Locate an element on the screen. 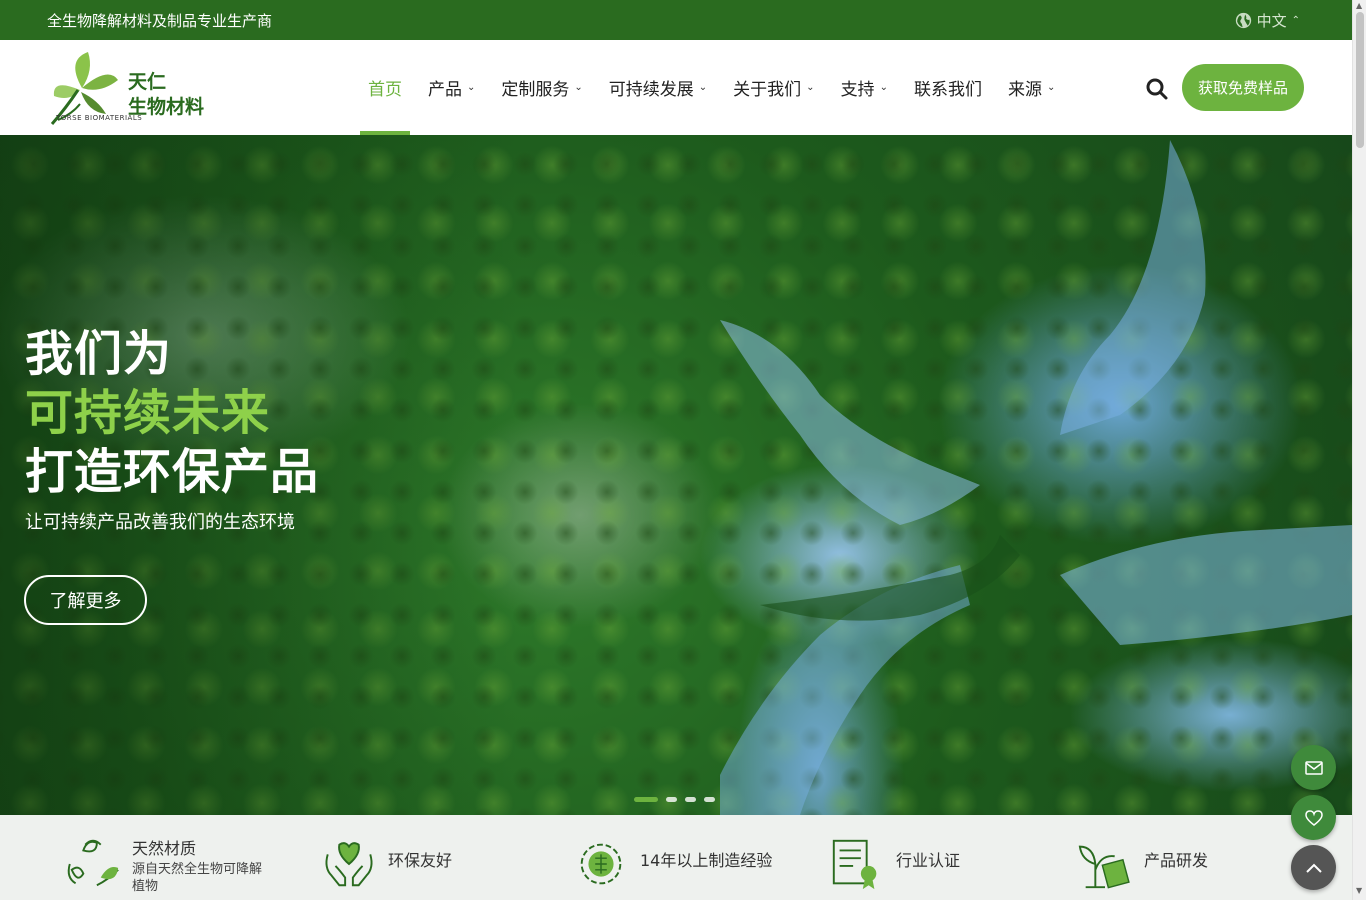 This screenshot has height=900, width=1366. favorite-float-button is located at coordinates (1313, 817).